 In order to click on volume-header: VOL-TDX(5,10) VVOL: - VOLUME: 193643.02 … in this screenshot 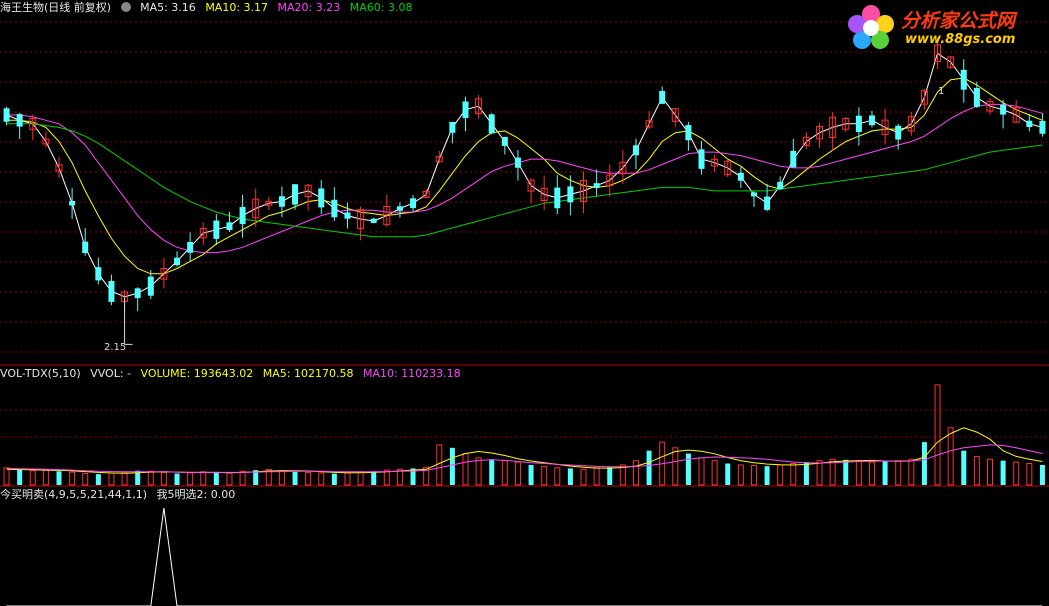, I will do `click(233, 374)`.